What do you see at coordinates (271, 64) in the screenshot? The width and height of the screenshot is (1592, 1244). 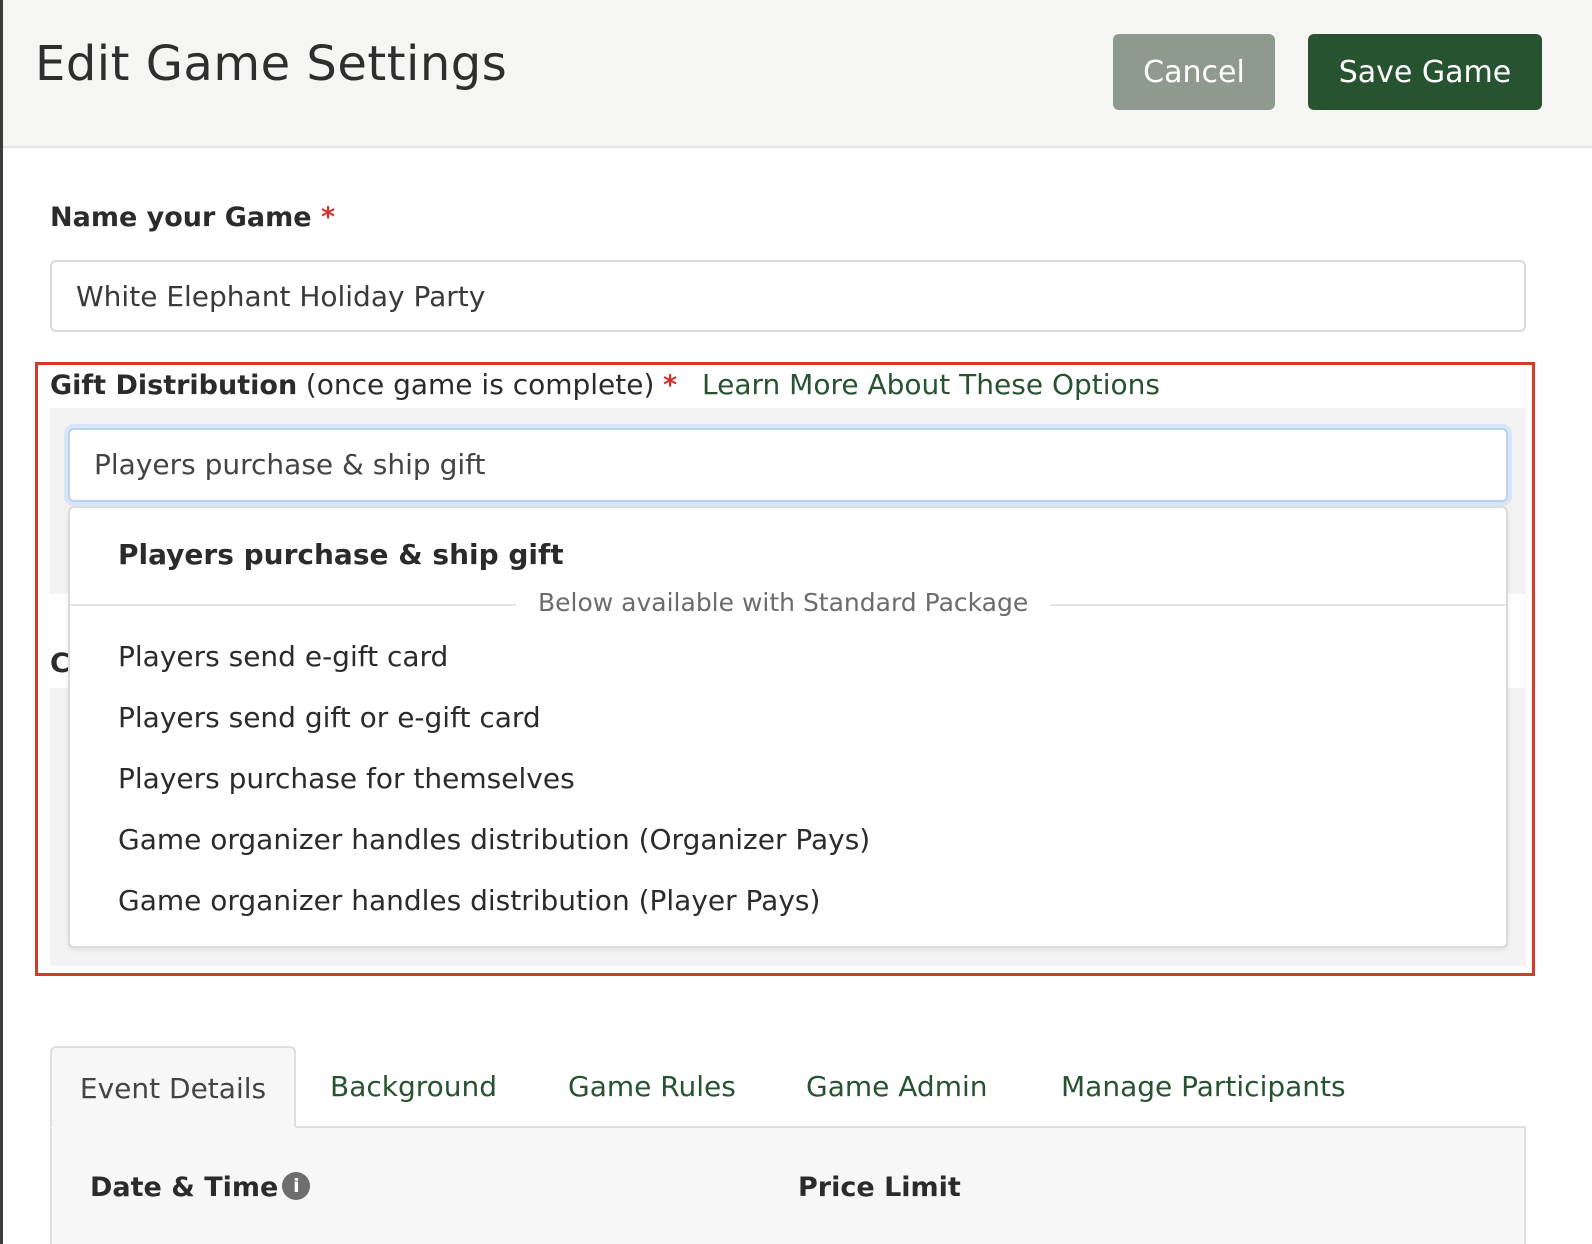 I see `page-title: Edit Game Settings` at bounding box center [271, 64].